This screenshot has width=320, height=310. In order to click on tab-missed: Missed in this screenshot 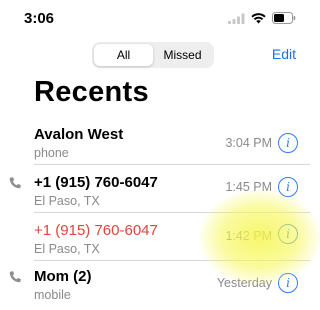, I will do `click(182, 55)`.